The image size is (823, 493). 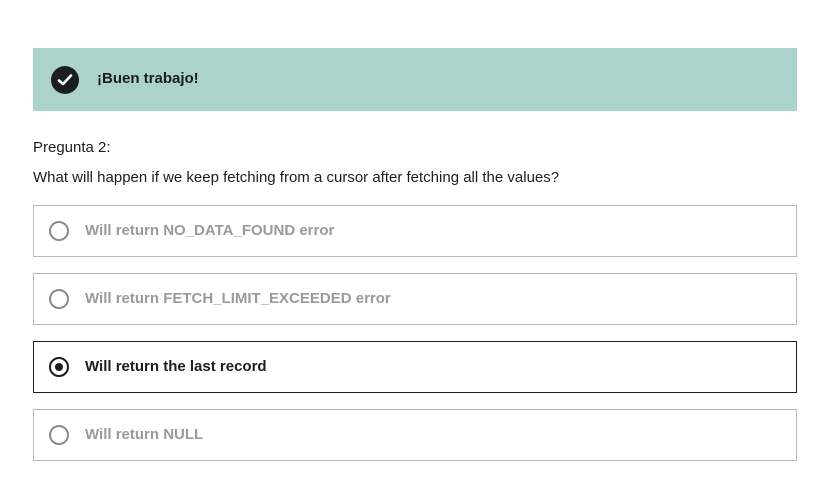 What do you see at coordinates (148, 78) in the screenshot?
I see `feedback-message: ¡Buen trabajo!` at bounding box center [148, 78].